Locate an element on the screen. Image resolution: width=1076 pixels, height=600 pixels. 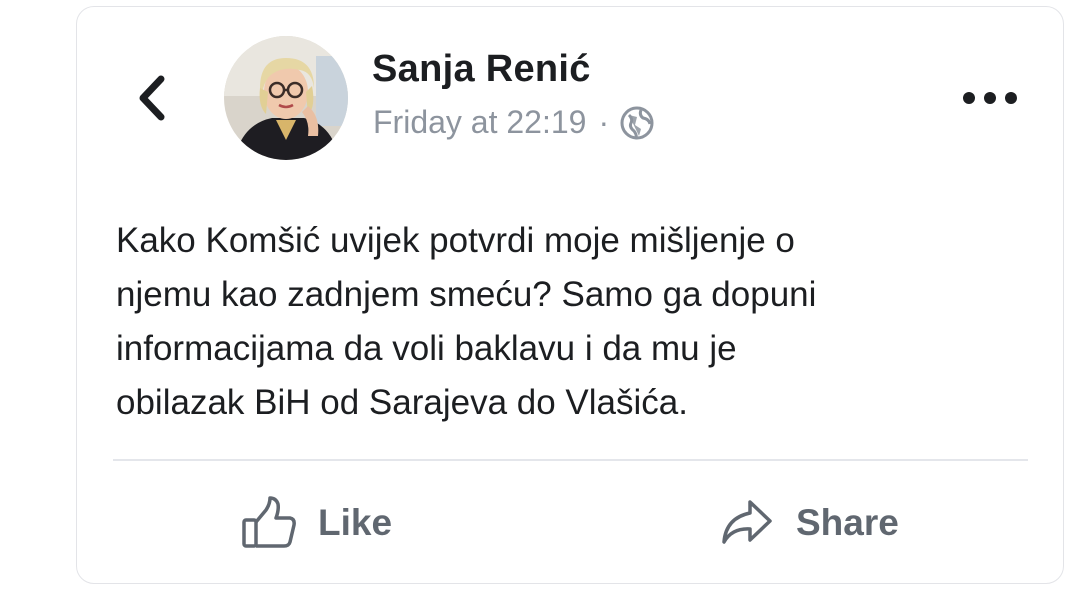
avatar-photo is located at coordinates (286, 98).